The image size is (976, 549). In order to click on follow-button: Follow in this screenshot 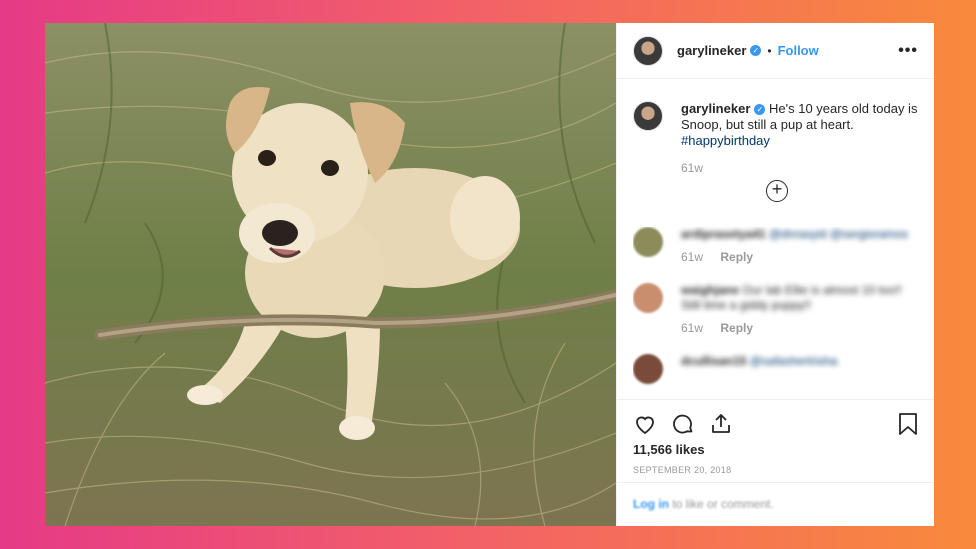, I will do `click(798, 50)`.